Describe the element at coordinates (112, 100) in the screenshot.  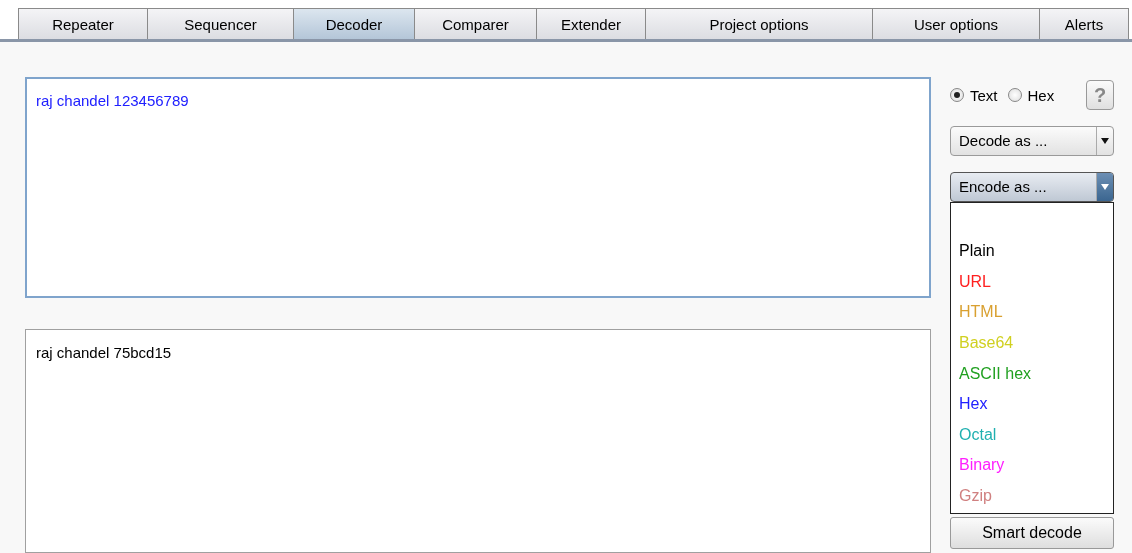
I see `editor-text: raj chandel 123456789` at that location.